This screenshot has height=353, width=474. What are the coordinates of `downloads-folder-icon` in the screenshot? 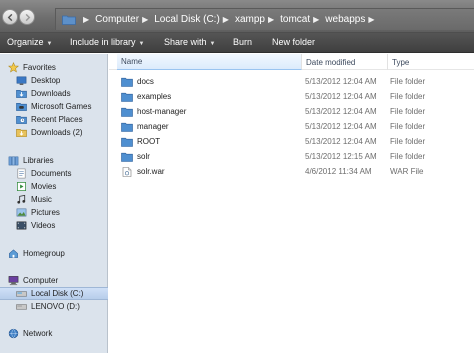 It's located at (21, 132).